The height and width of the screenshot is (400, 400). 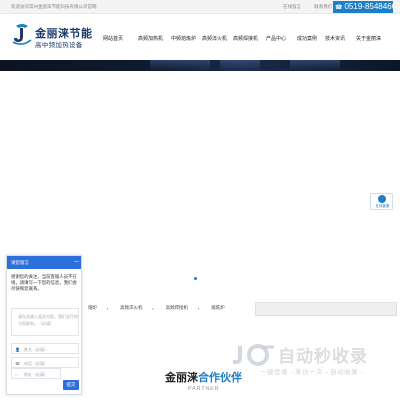 What do you see at coordinates (44, 282) in the screenshot?
I see `message-greeting: 感谢您的关注，当前客服人员不在 线，请填写一下您的信息，我们会 尽快和您联系。` at bounding box center [44, 282].